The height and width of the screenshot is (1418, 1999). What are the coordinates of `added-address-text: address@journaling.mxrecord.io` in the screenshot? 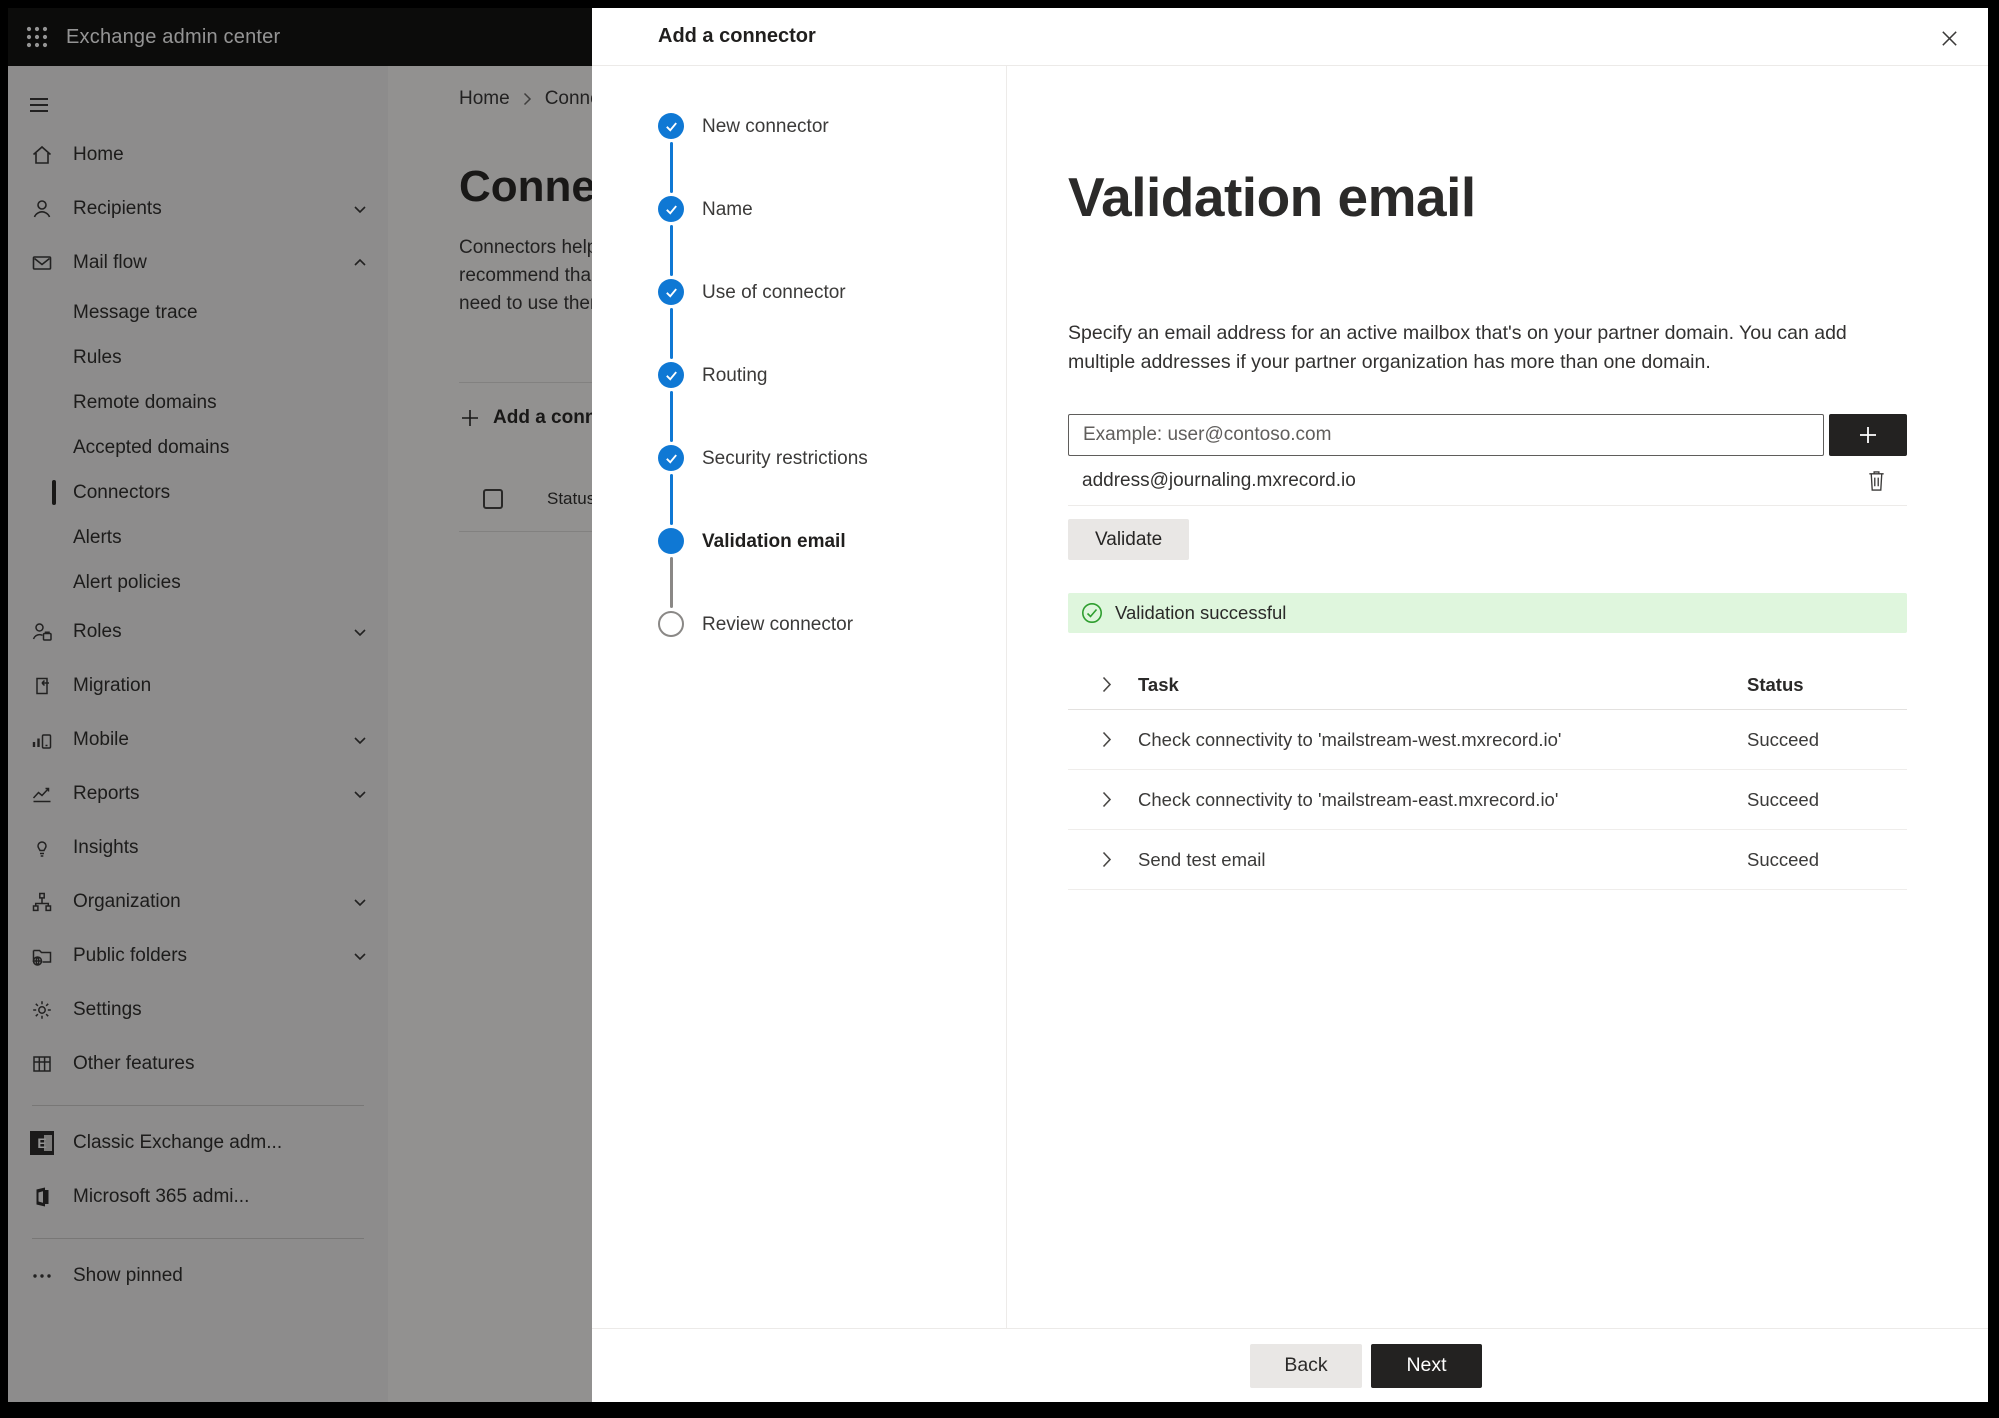 It's located at (1219, 480).